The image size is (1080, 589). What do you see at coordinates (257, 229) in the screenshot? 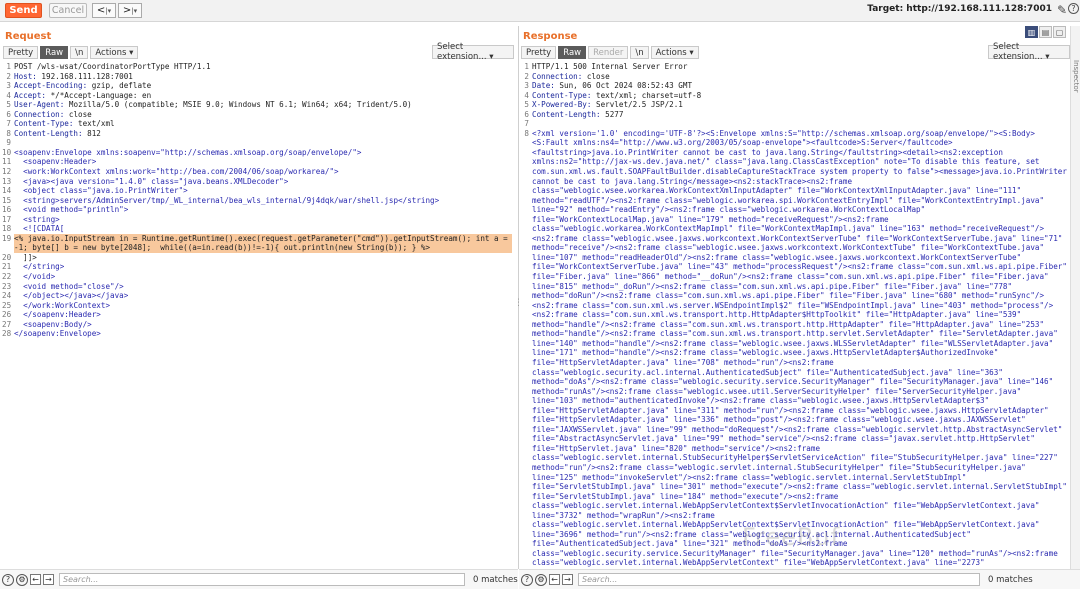
I see `request-line: 18 <![CDATA[` at bounding box center [257, 229].